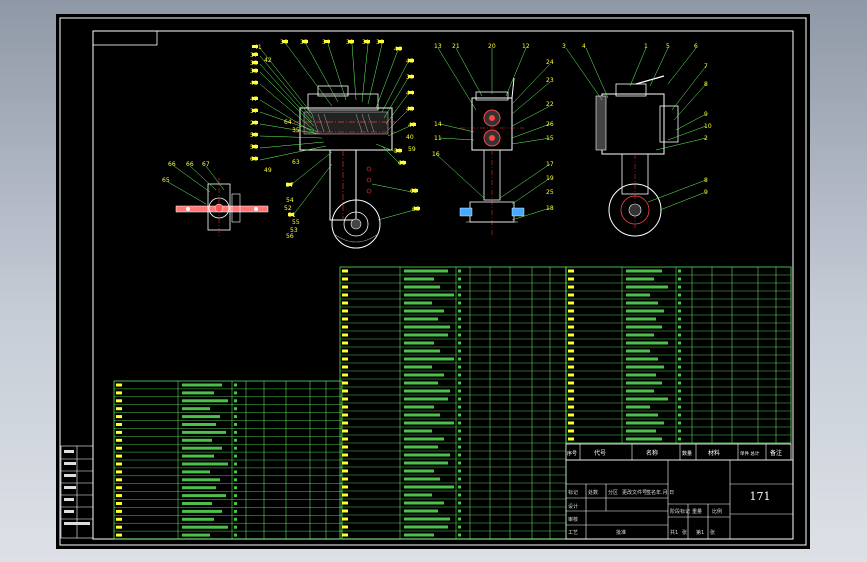  I want to click on balloon-label: 2, so click(706, 138).